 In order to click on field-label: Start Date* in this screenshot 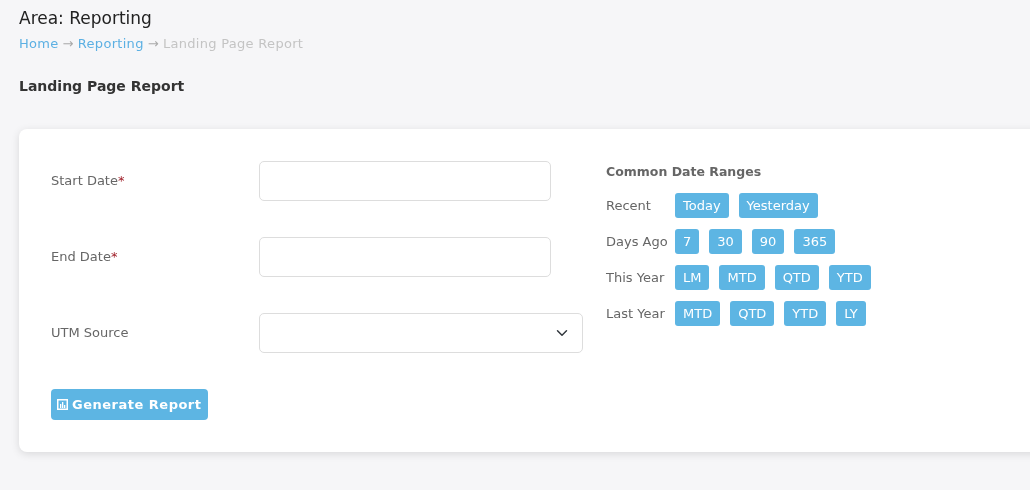, I will do `click(88, 181)`.